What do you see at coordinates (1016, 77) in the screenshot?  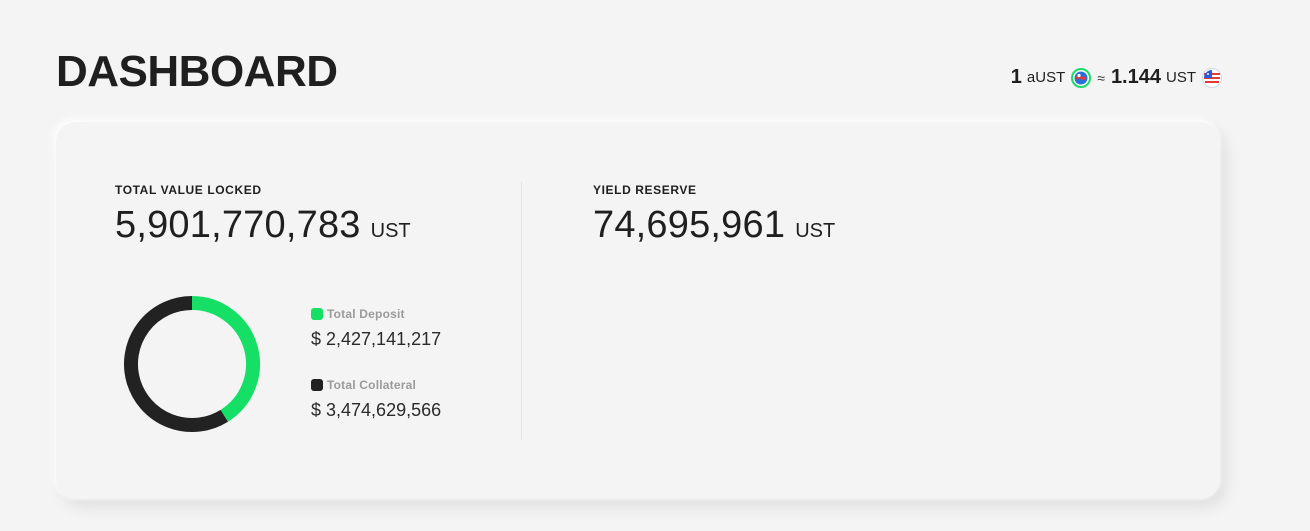 I see `rate-left-amount: 1` at bounding box center [1016, 77].